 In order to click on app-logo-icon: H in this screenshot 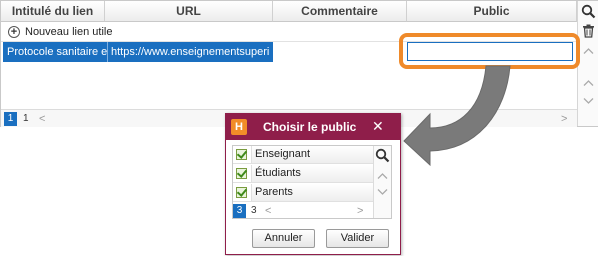, I will do `click(239, 127)`.